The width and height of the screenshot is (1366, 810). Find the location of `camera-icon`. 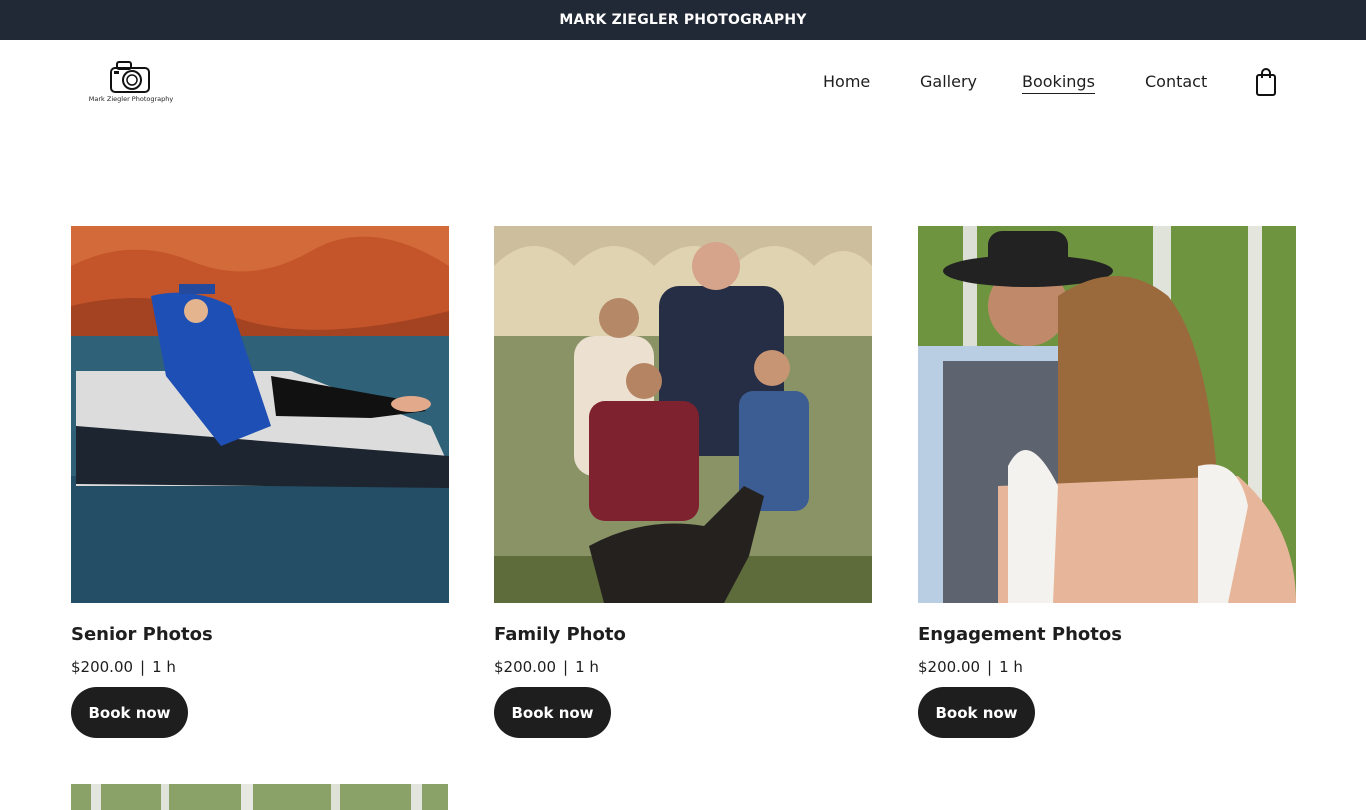

camera-icon is located at coordinates (130, 77).